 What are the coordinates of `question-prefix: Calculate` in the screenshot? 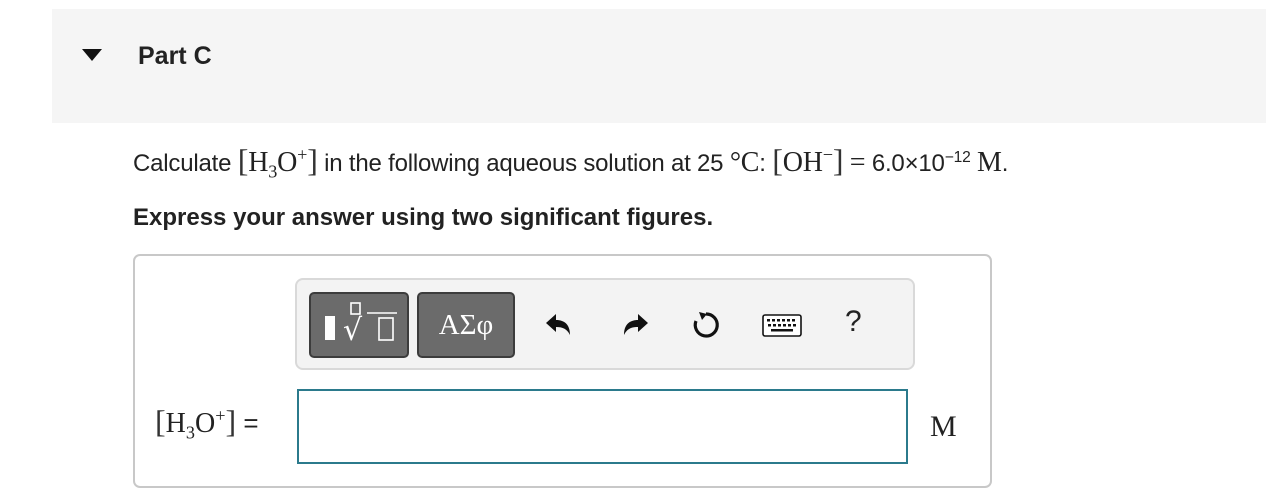 It's located at (182, 163).